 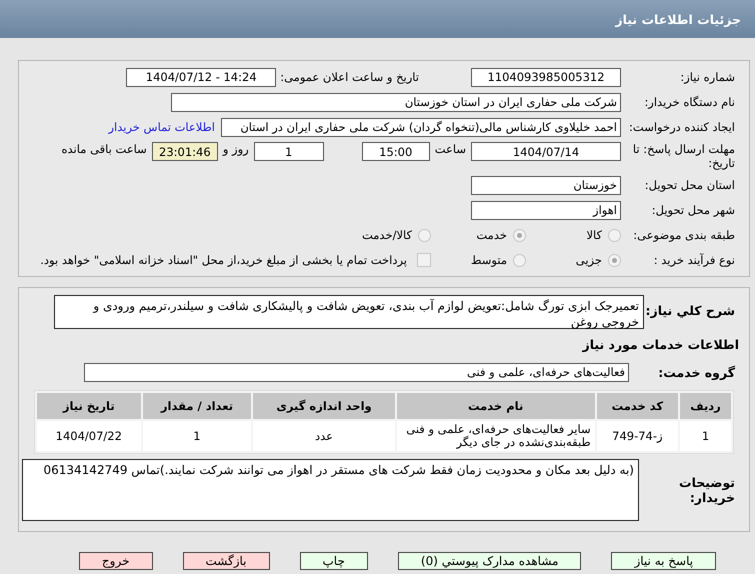 What do you see at coordinates (689, 102) in the screenshot?
I see `field-label: نام دستگاه خریدار:` at bounding box center [689, 102].